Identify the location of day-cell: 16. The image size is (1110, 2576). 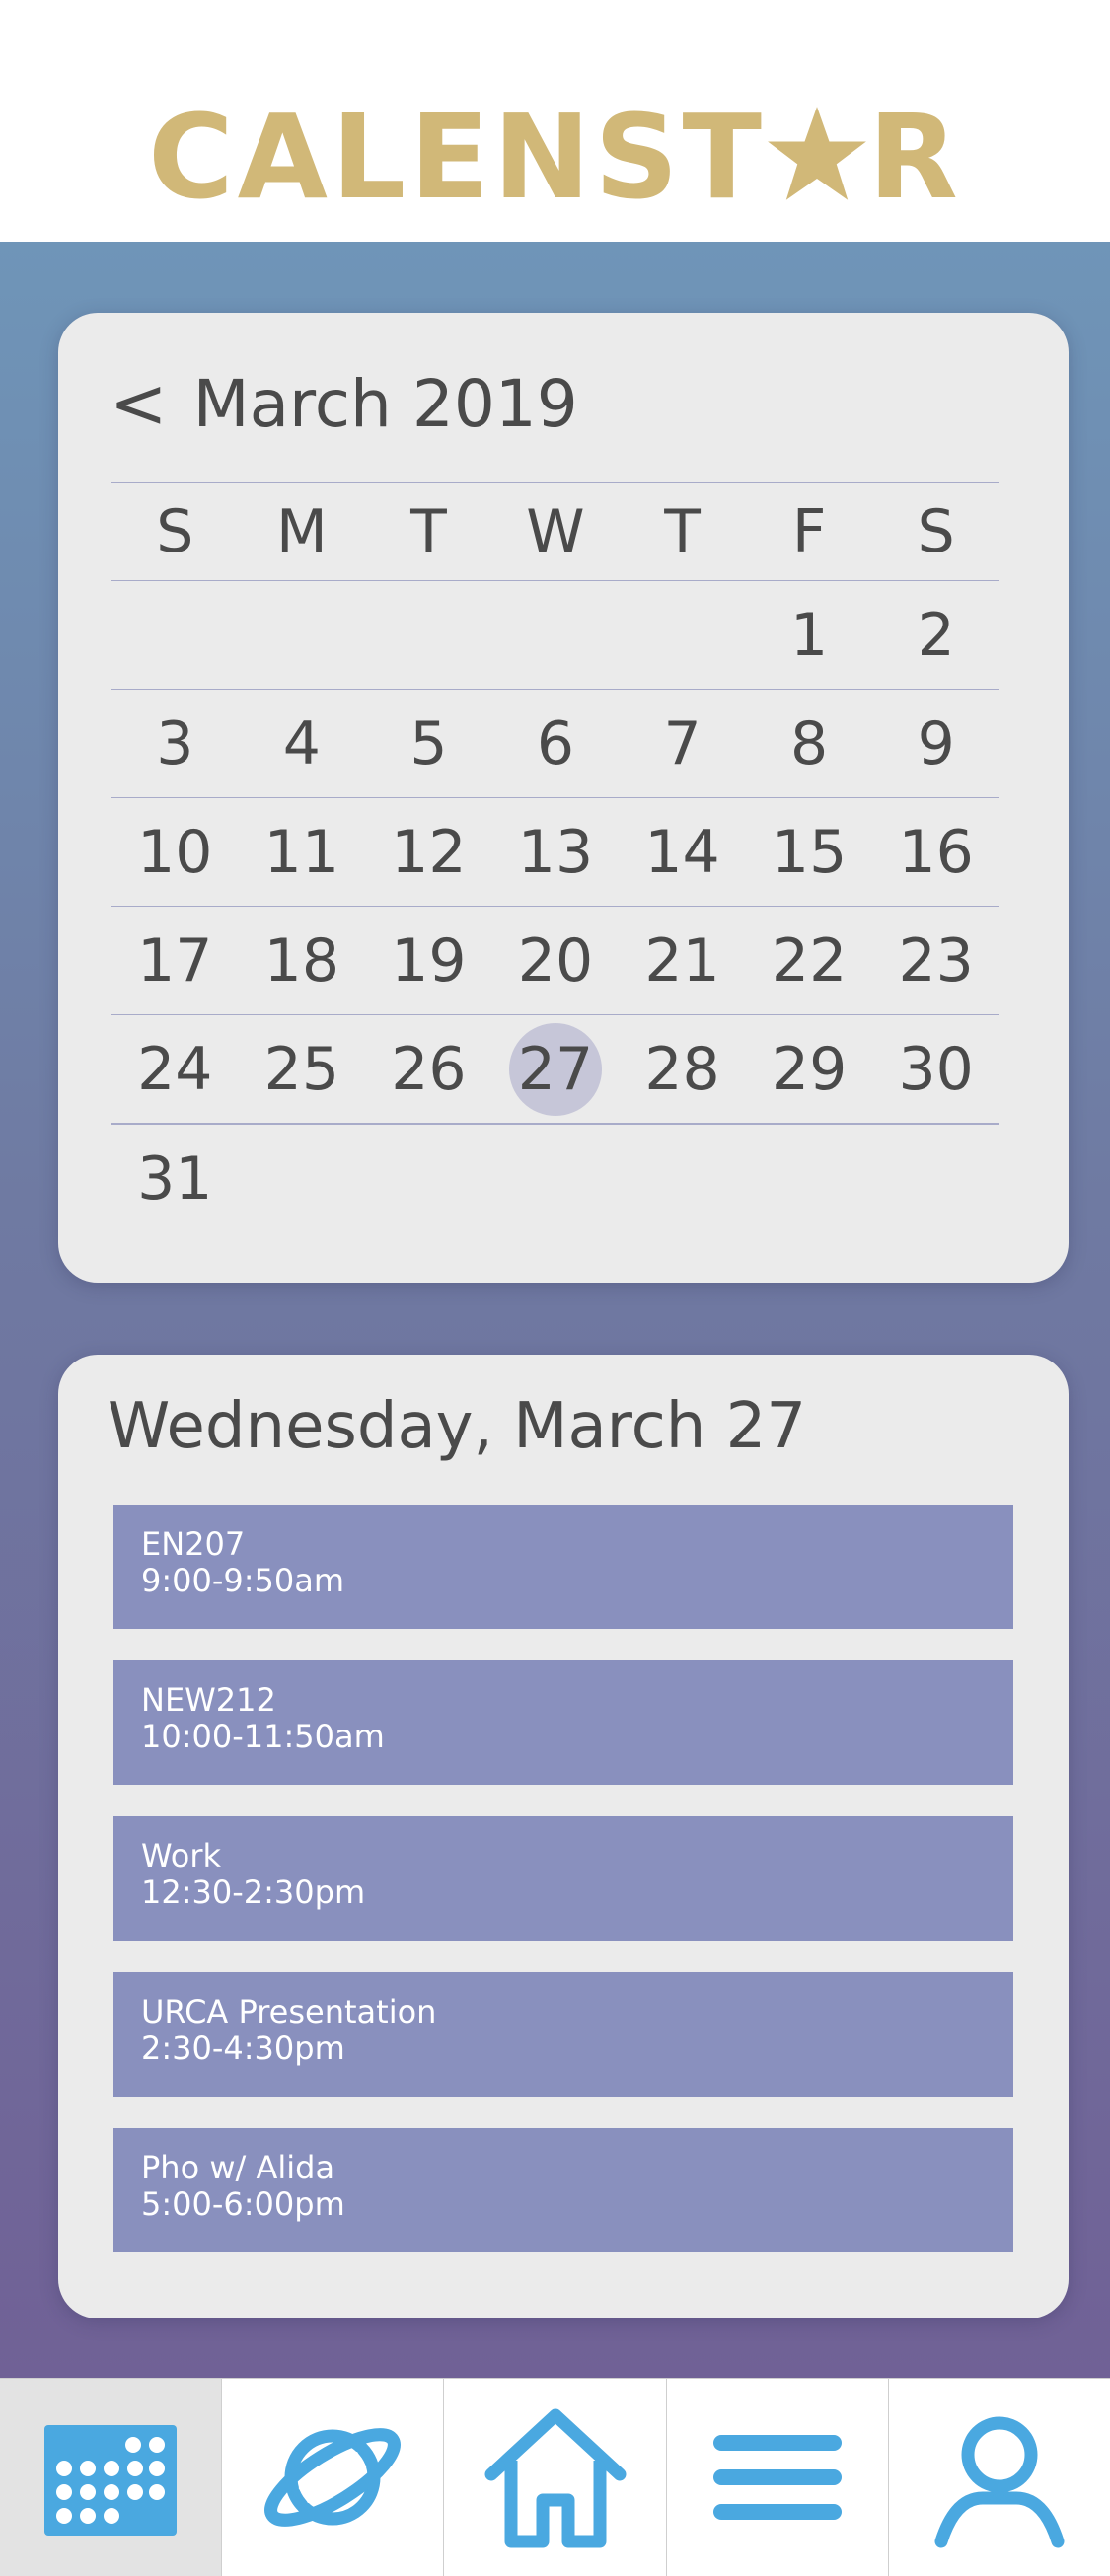
(936, 852).